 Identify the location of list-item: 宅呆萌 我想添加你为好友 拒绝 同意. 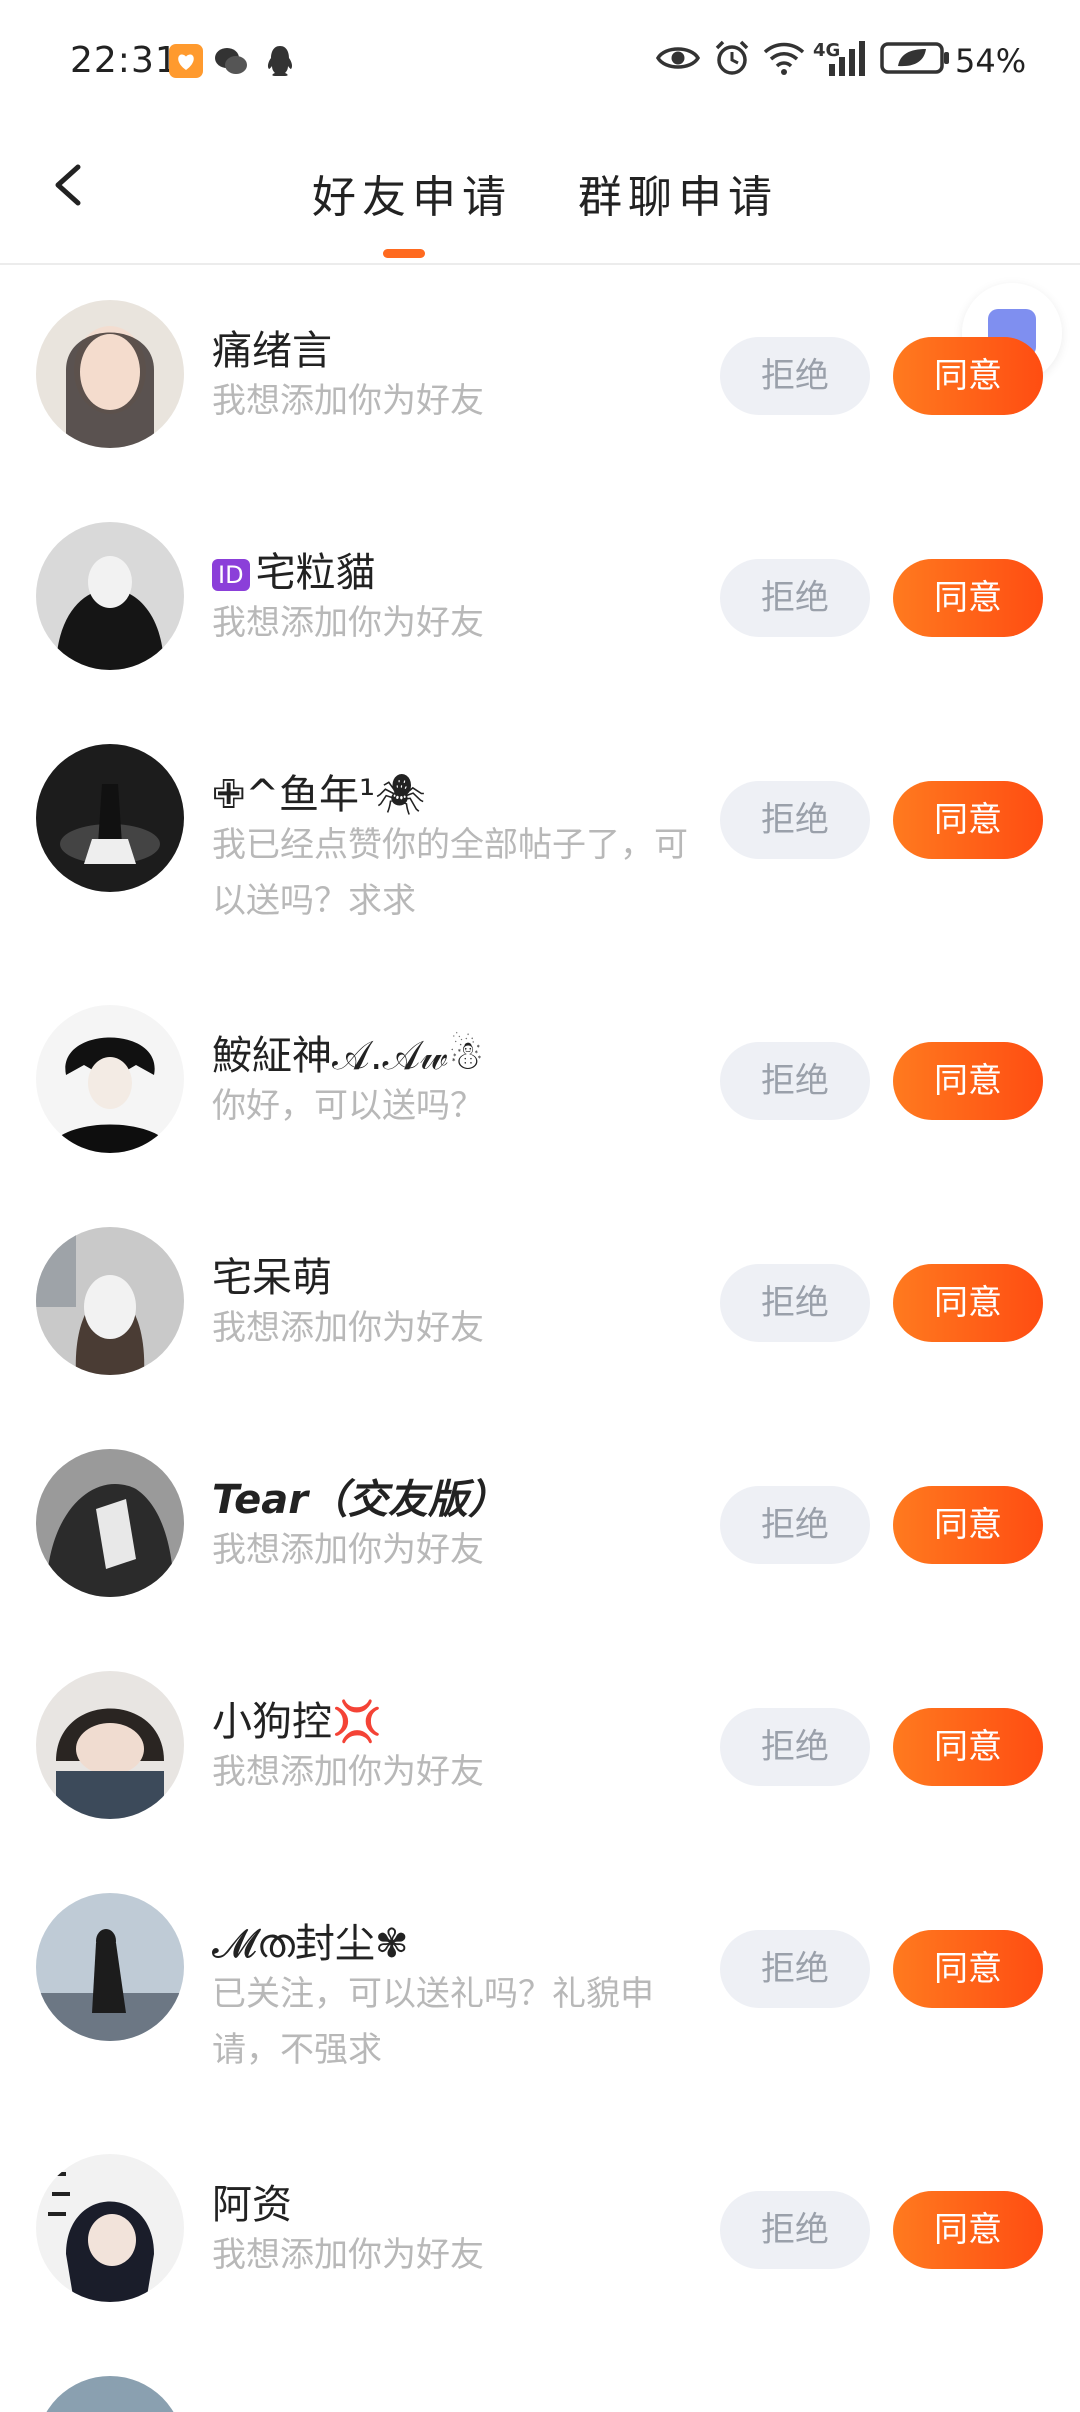
(540, 1292).